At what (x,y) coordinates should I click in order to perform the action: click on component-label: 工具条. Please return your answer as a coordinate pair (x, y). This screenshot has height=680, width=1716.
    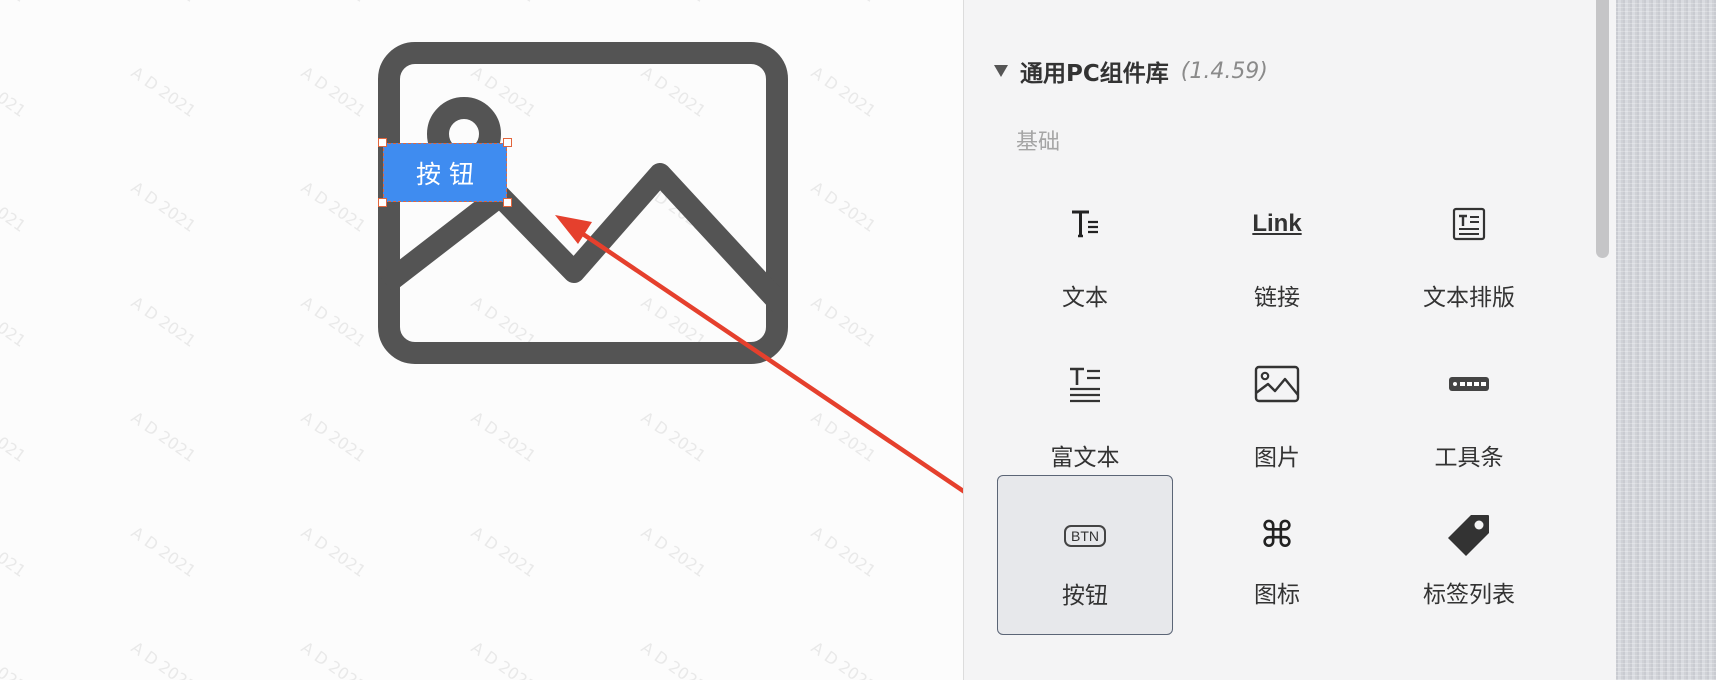
    Looking at the image, I should click on (1469, 458).